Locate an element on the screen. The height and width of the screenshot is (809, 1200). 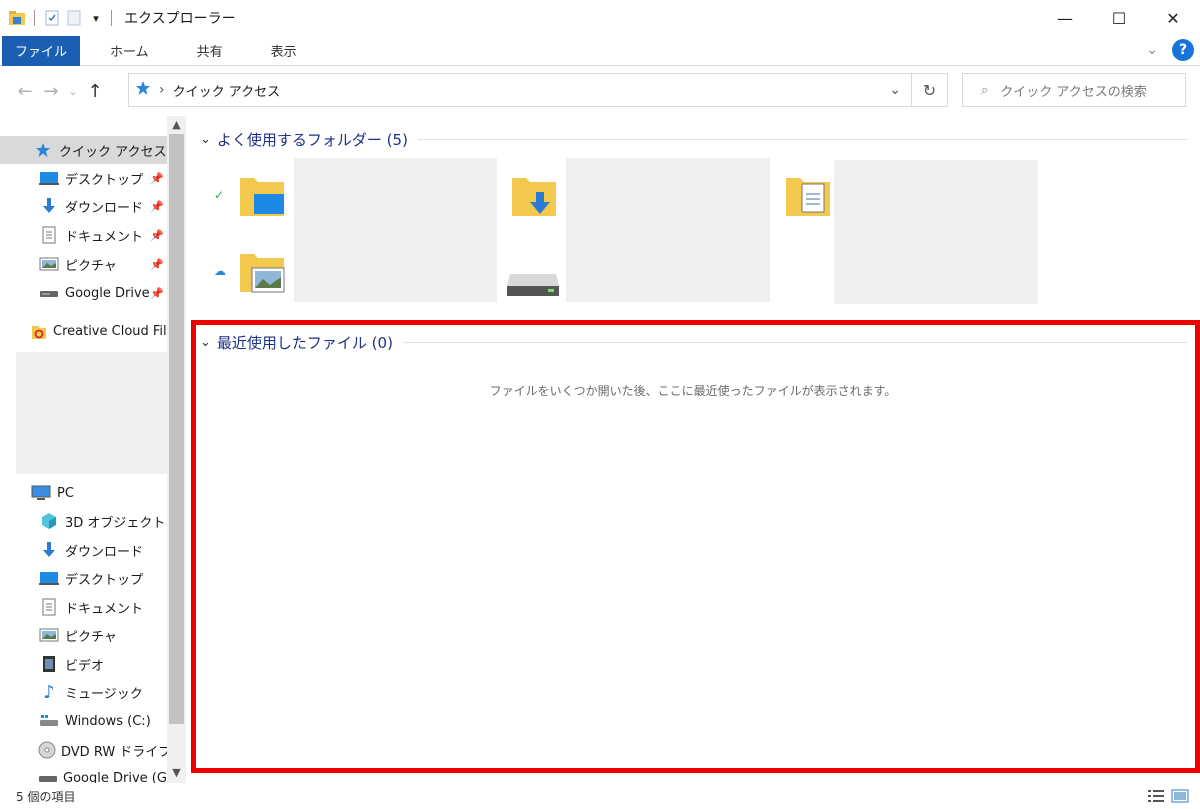
search-input: ⌕ クイック アクセスの検索 is located at coordinates (1074, 90).